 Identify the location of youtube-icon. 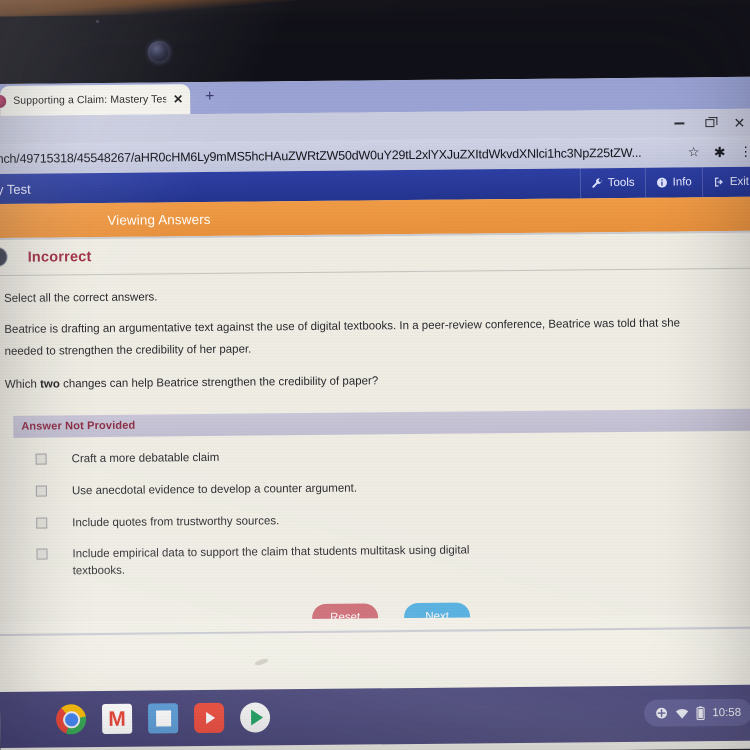
(209, 718).